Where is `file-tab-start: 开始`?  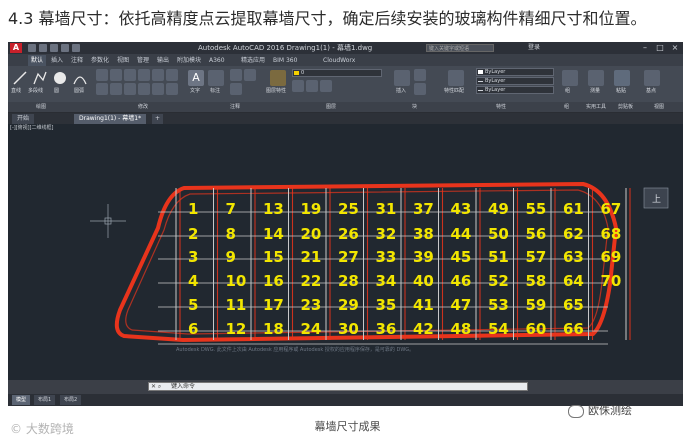 file-tab-start: 开始 is located at coordinates (23, 119).